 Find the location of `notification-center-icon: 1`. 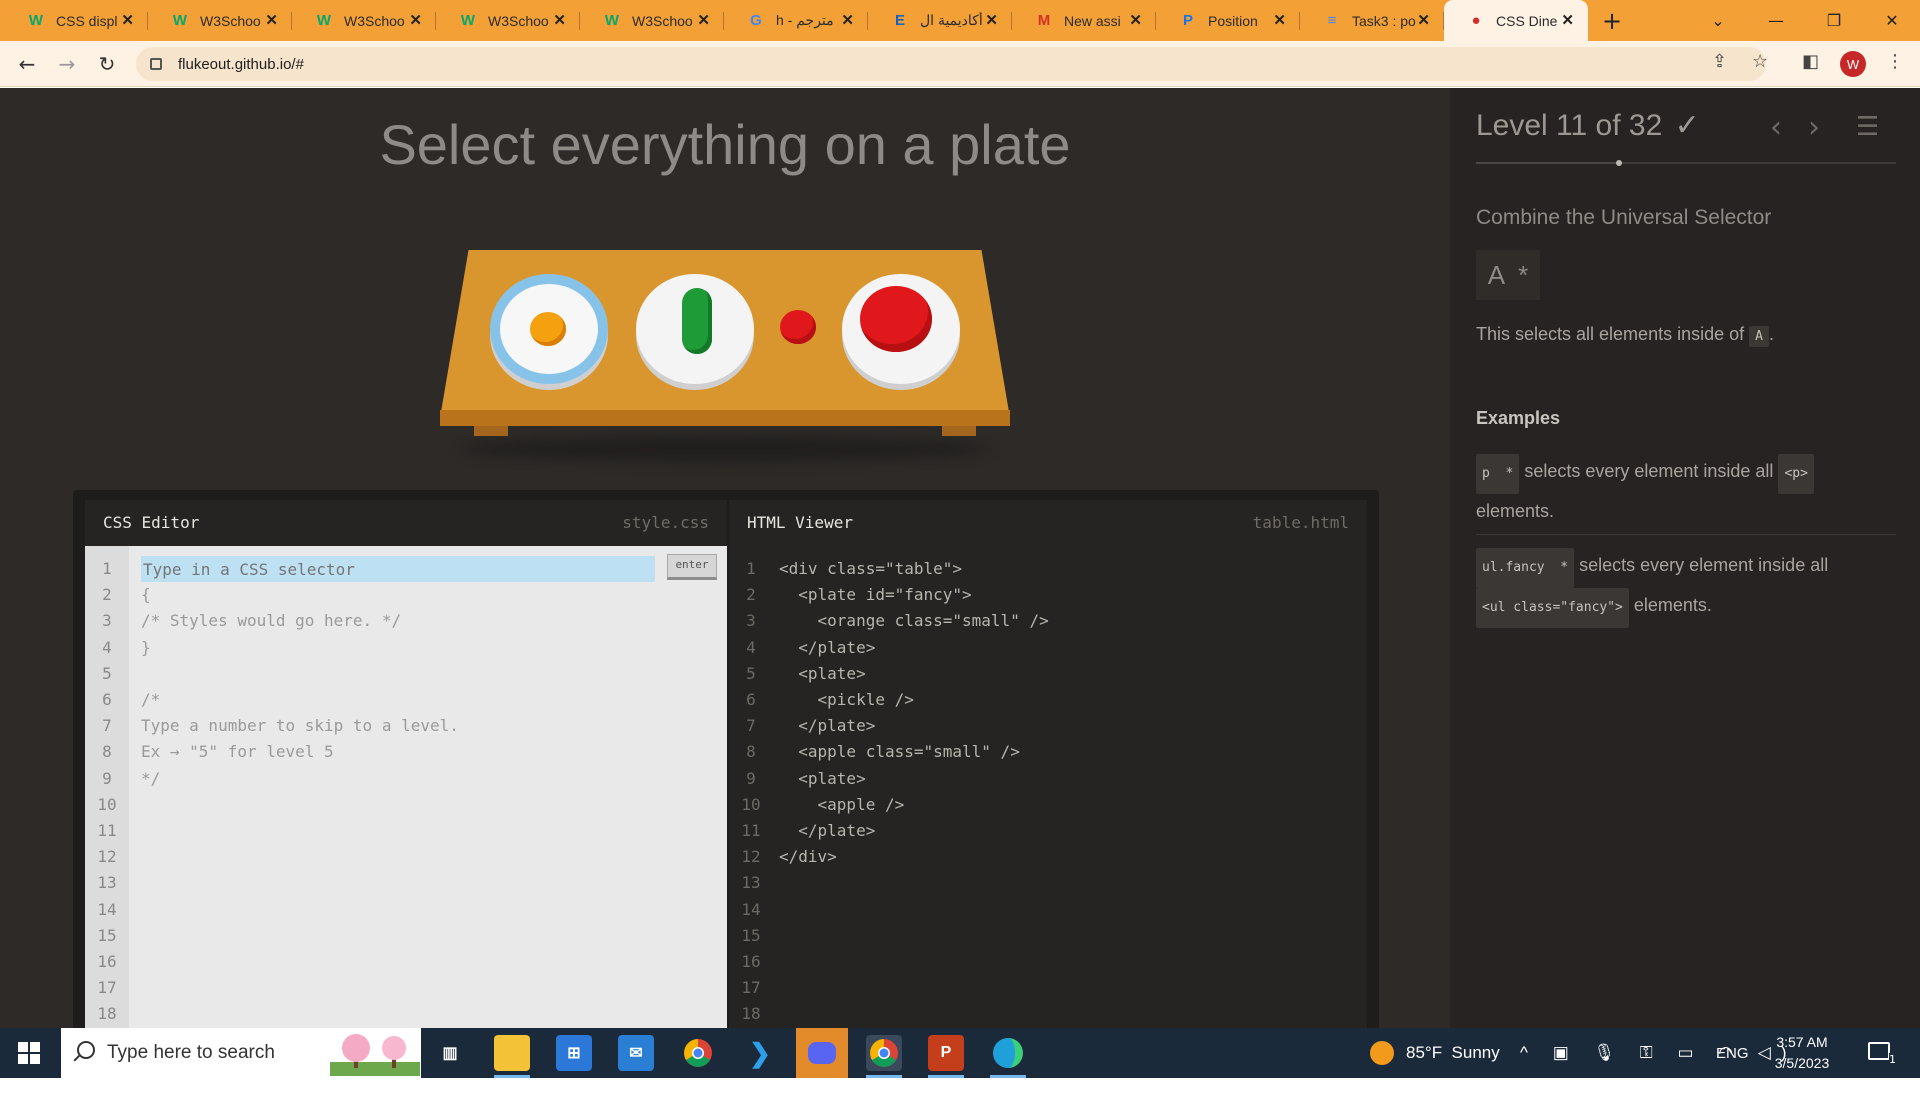

notification-center-icon: 1 is located at coordinates (1882, 1054).